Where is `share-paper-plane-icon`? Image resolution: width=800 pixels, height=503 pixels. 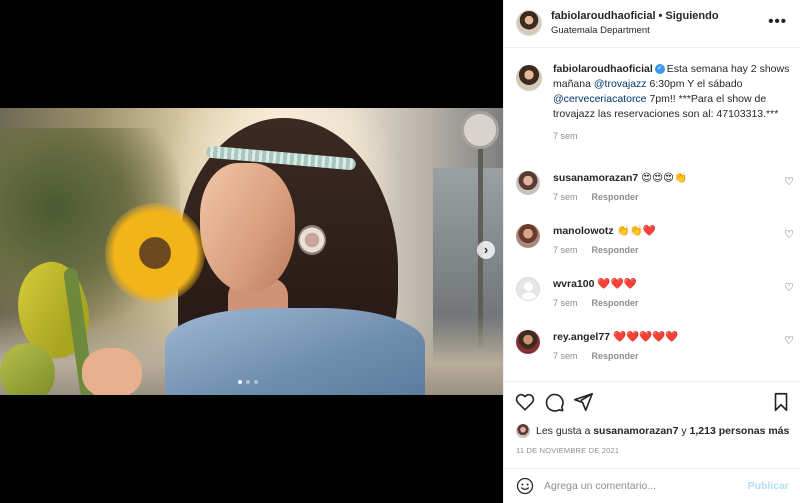 share-paper-plane-icon is located at coordinates (583, 402).